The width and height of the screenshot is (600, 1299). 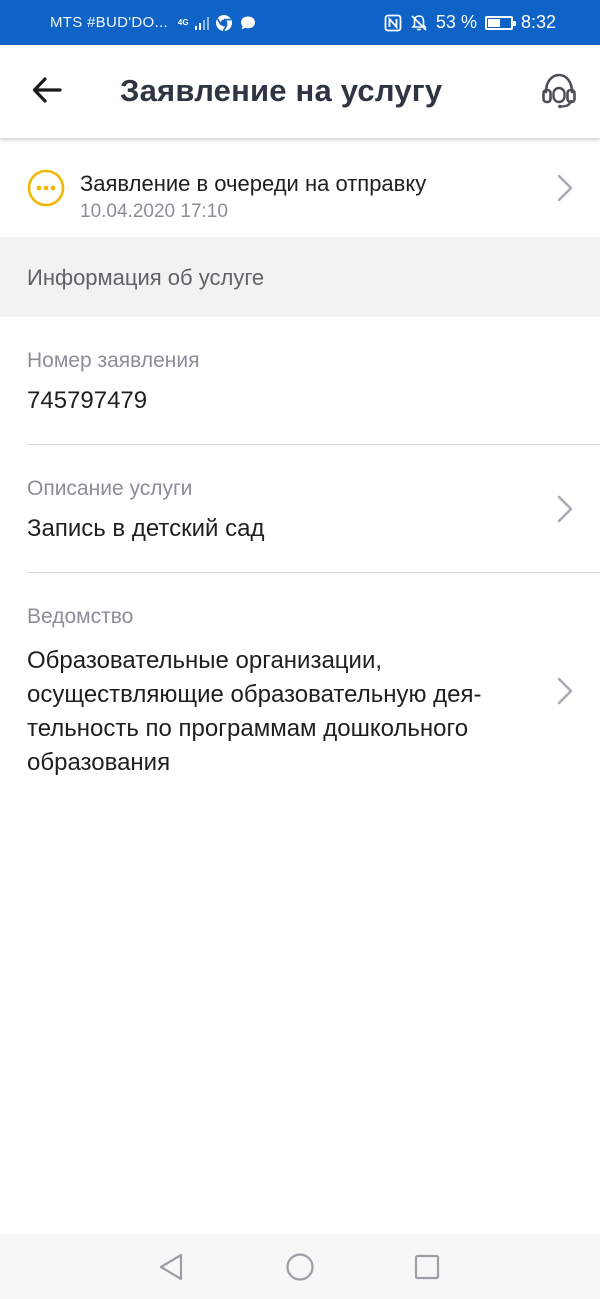 What do you see at coordinates (248, 728) in the screenshot?
I see `department-value-line-3: тельность по программам дошкольного` at bounding box center [248, 728].